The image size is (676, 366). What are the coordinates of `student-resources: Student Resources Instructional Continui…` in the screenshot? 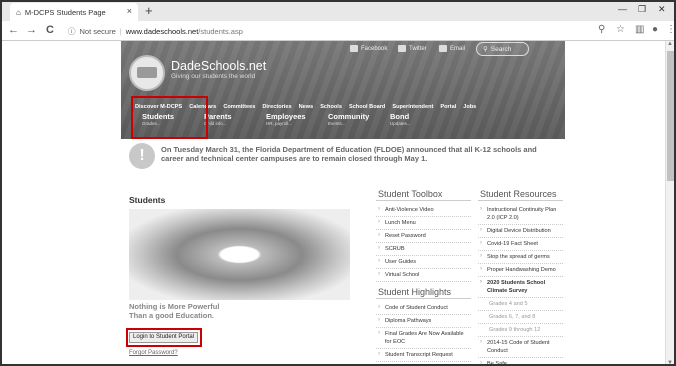 It's located at (520, 276).